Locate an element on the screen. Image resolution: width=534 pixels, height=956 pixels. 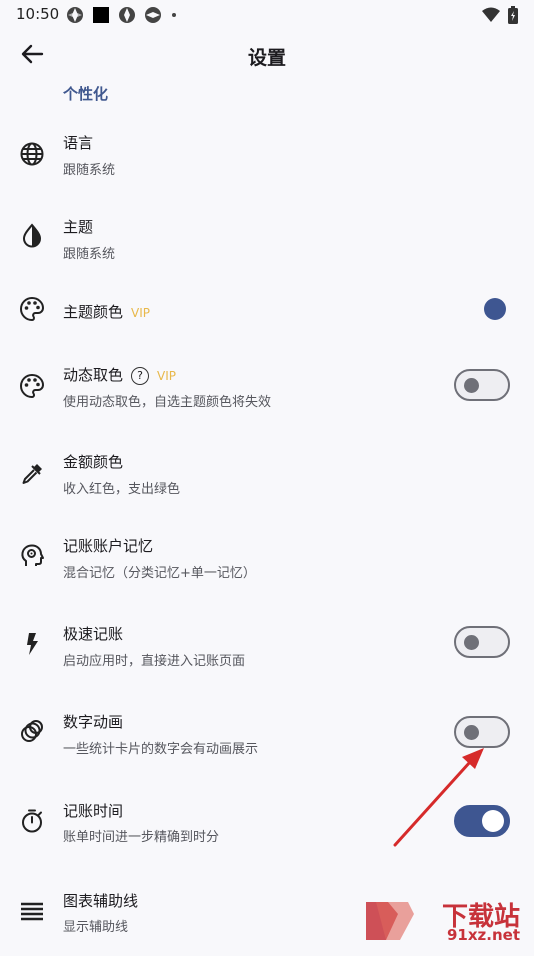
annotation-arrow is located at coordinates (438, 797).